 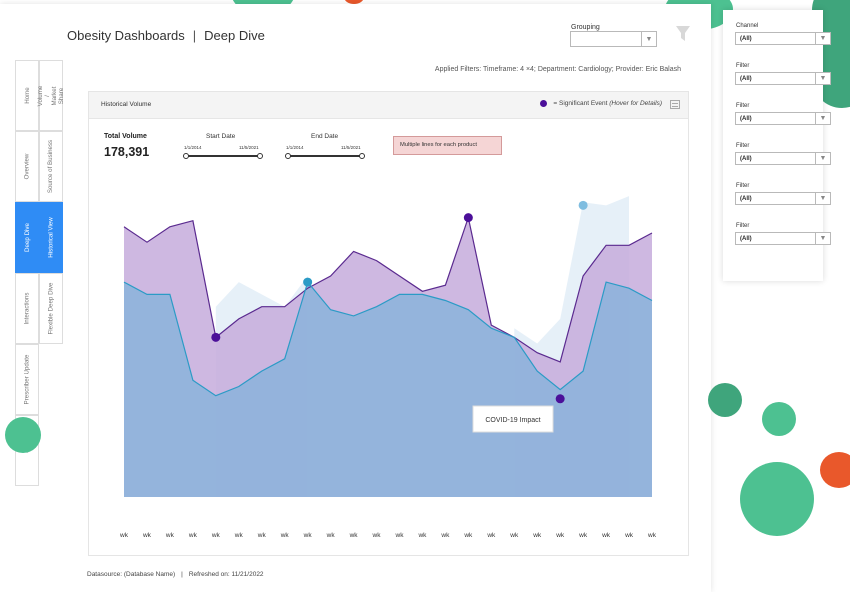 I want to click on nav-subtab-source-of-business: Source of Business, so click(x=51, y=166).